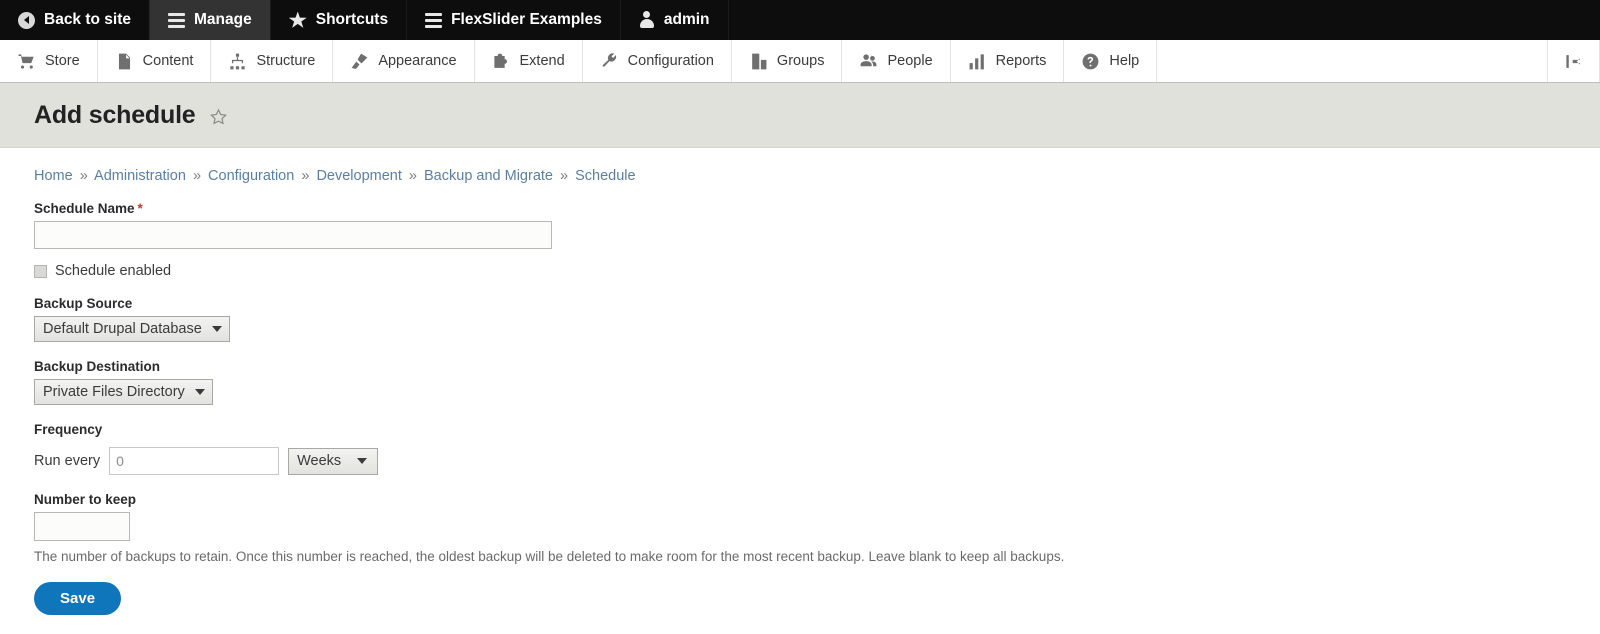 This screenshot has width=1600, height=634. I want to click on admin-menu-item-extend: Extend, so click(529, 61).